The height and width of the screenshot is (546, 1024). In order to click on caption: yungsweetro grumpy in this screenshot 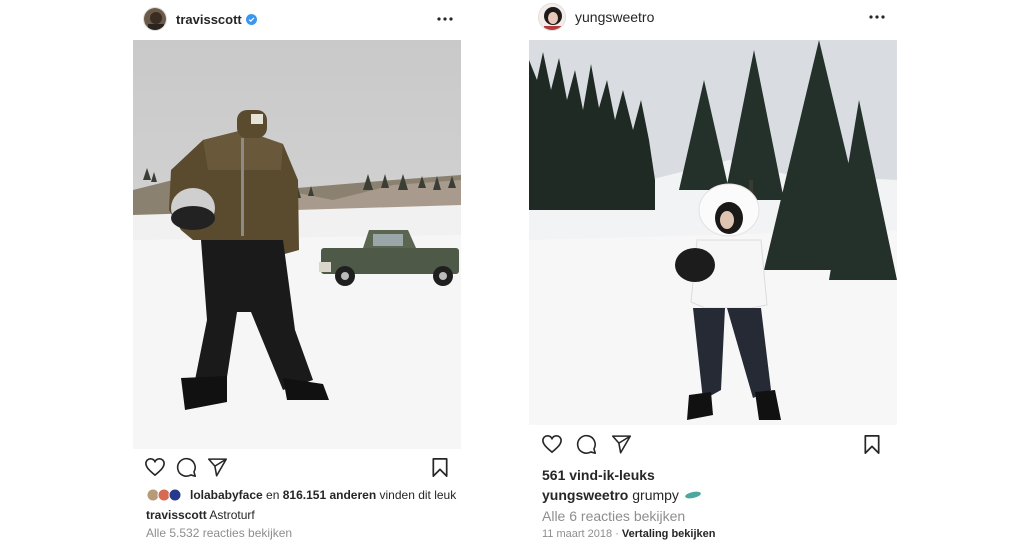, I will do `click(622, 495)`.